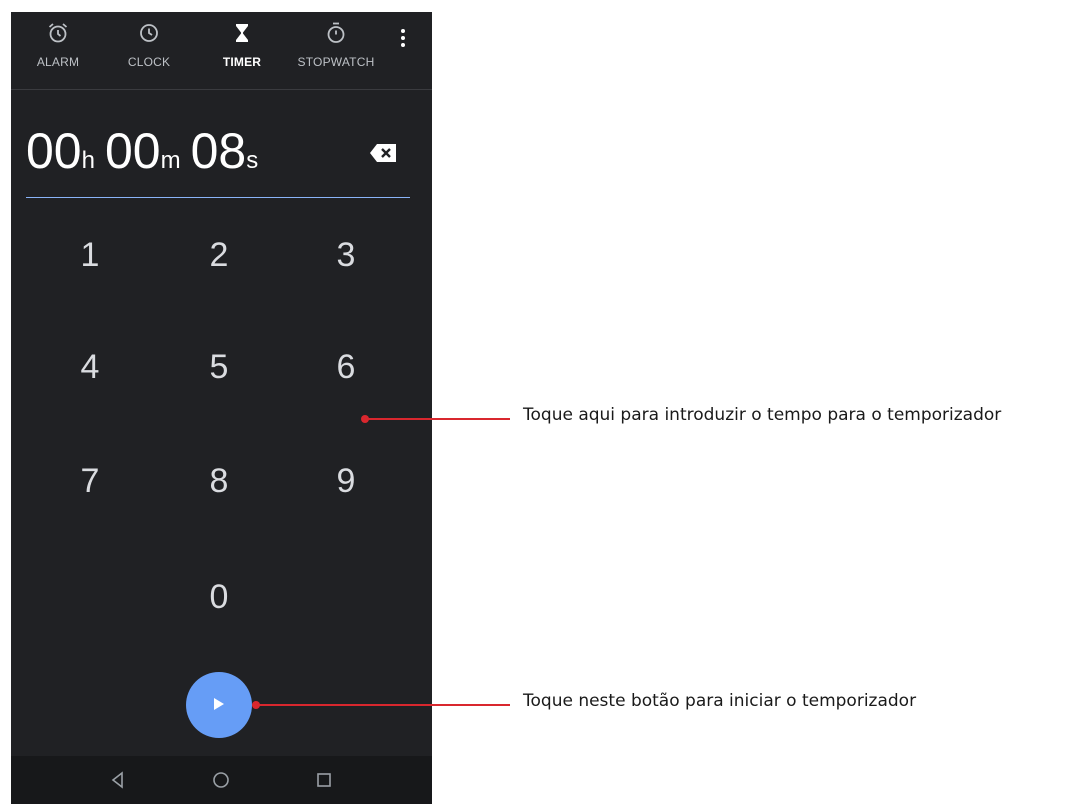 This screenshot has width=1091, height=804. I want to click on start-callout-line, so click(383, 705).